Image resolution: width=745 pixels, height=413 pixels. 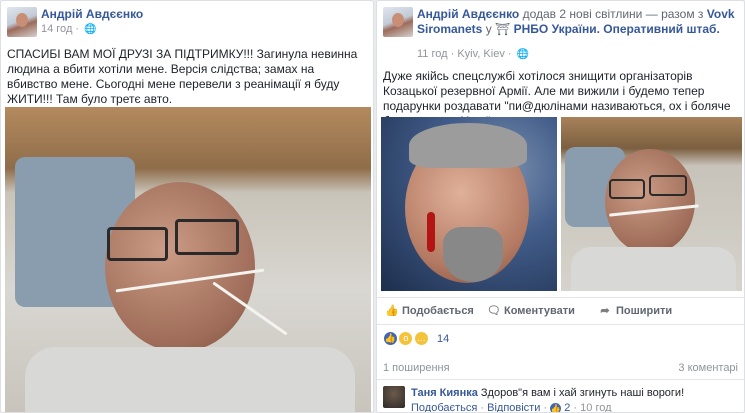 I want to click on comment-time: 10 год, so click(x=595, y=407).